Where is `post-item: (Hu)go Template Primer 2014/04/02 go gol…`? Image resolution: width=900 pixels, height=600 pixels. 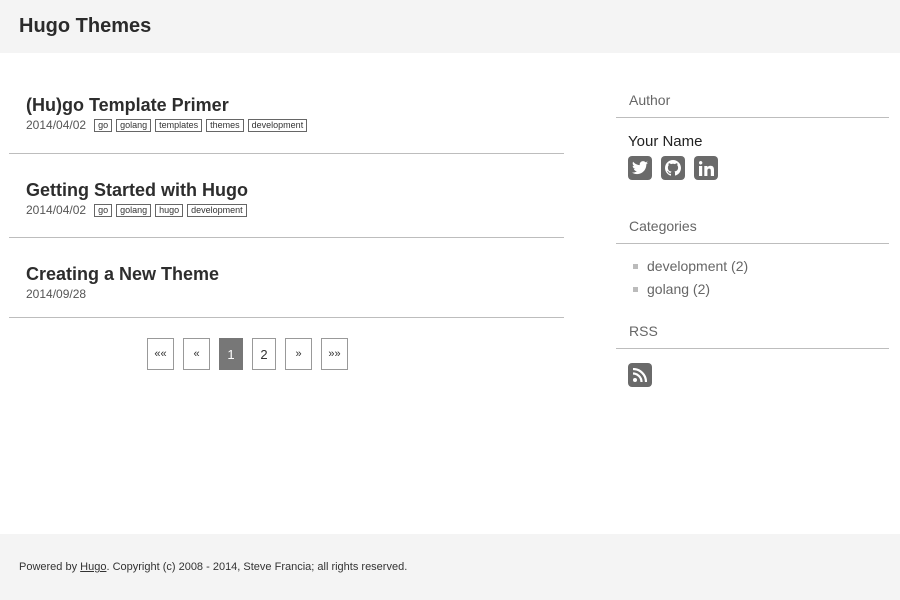
post-item: (Hu)go Template Primer 2014/04/02 go gol… is located at coordinates (286, 103).